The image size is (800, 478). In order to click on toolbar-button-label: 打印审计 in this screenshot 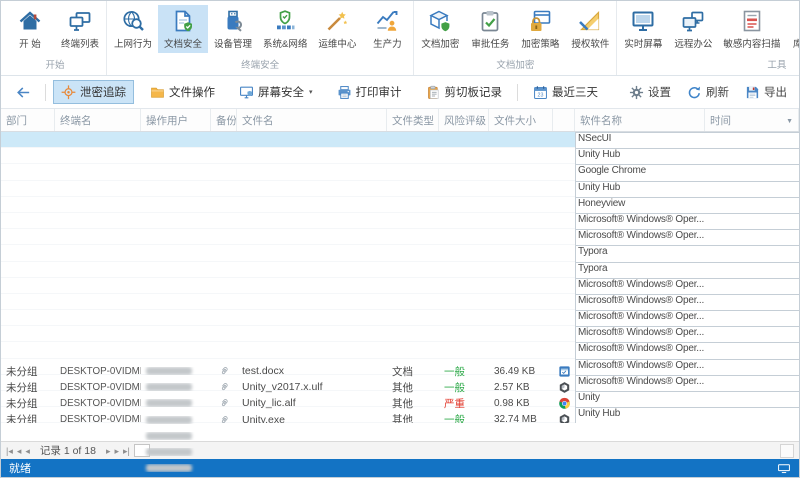, I will do `click(378, 93)`.